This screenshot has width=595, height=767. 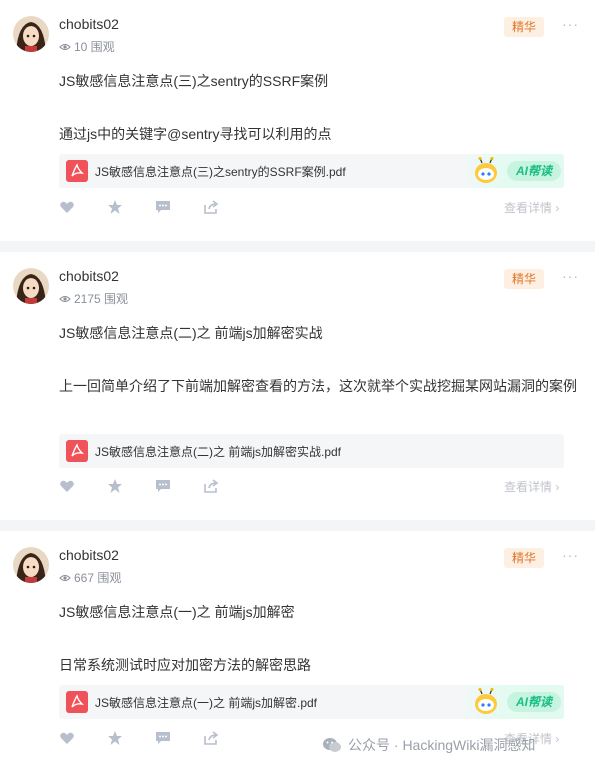 I want to click on attachment-name: JS敏感信息注意点(二)之 前端js加解密实战.pdf, so click(x=218, y=452).